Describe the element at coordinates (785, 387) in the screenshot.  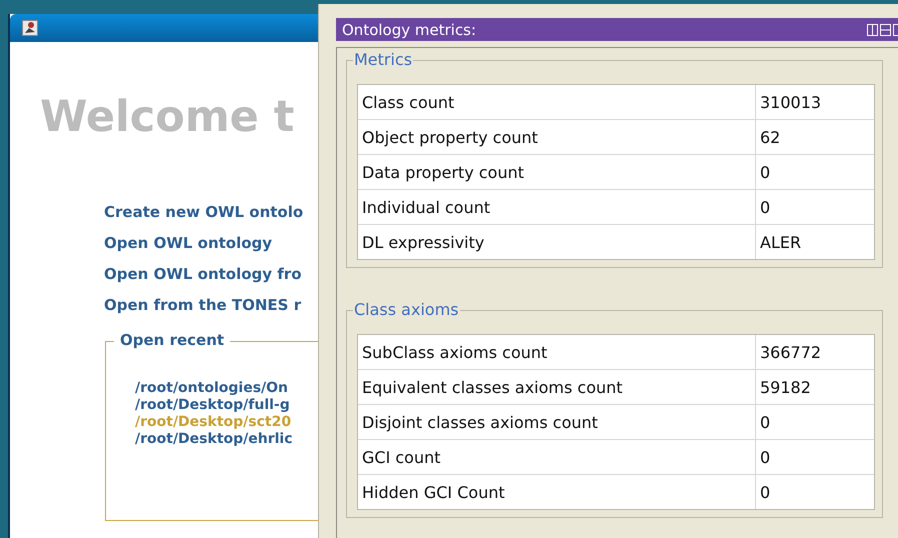
I see `table-cell-text: 59182` at that location.